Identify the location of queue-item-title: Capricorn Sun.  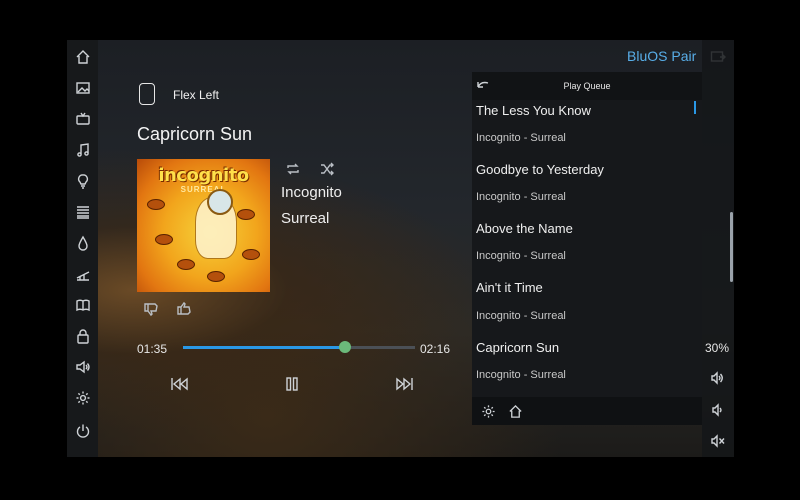
(517, 347).